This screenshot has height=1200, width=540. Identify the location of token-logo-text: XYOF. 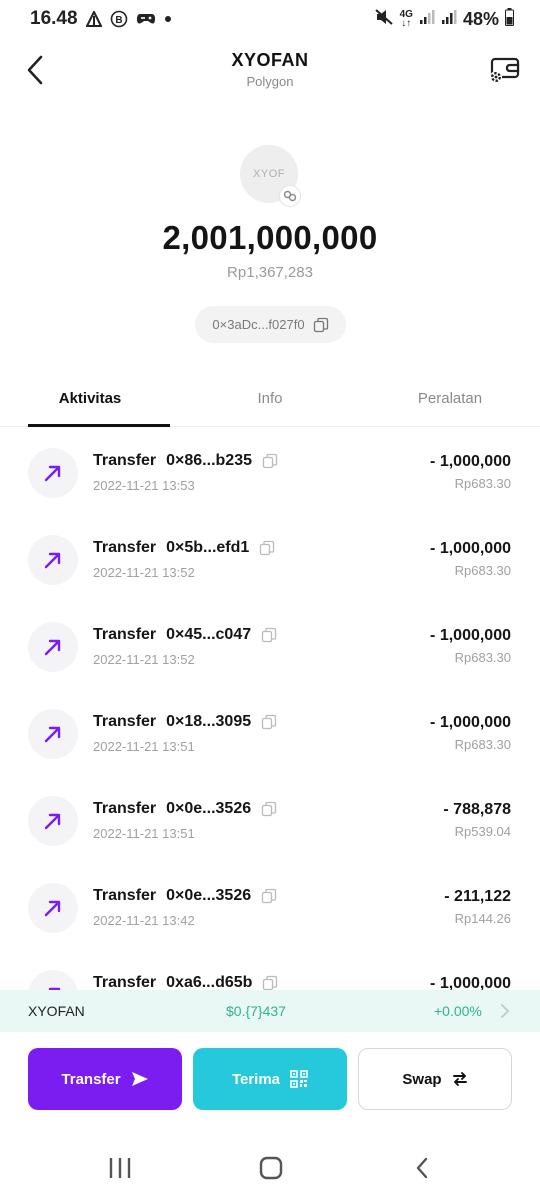
(269, 174).